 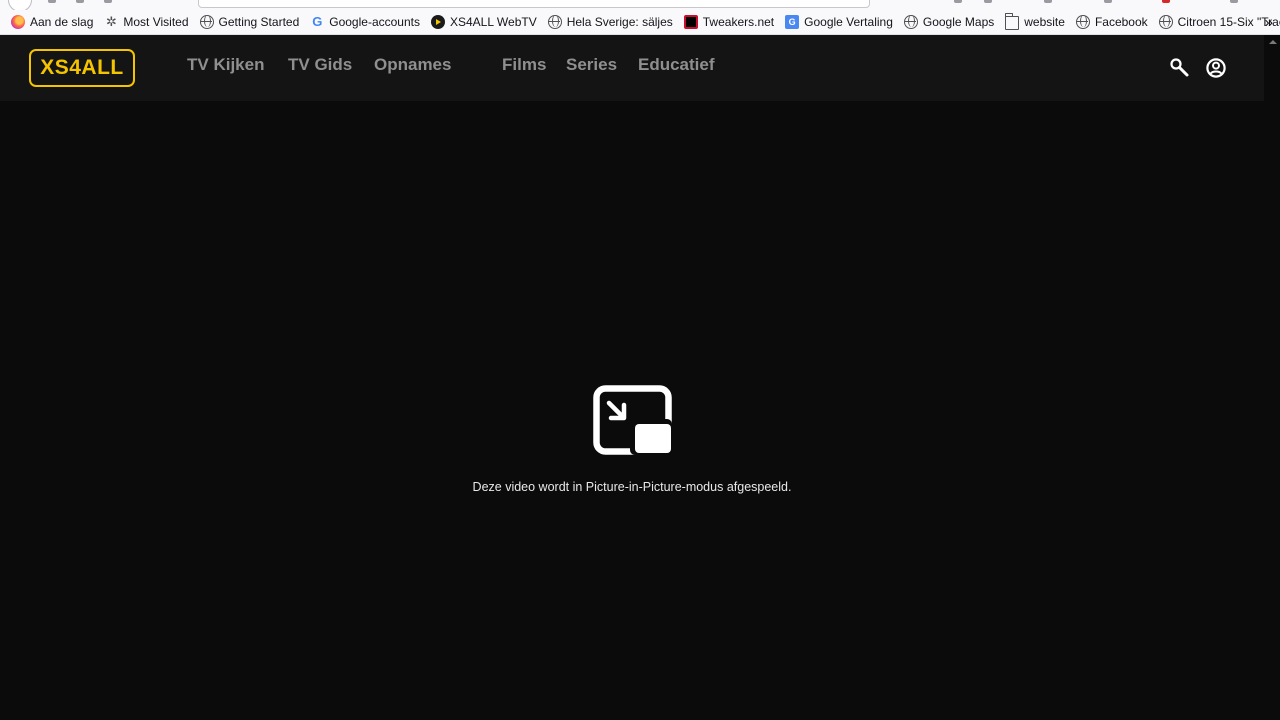 I want to click on bookmark-xs4all-webtv: XS4ALL WebTV, so click(x=483, y=22).